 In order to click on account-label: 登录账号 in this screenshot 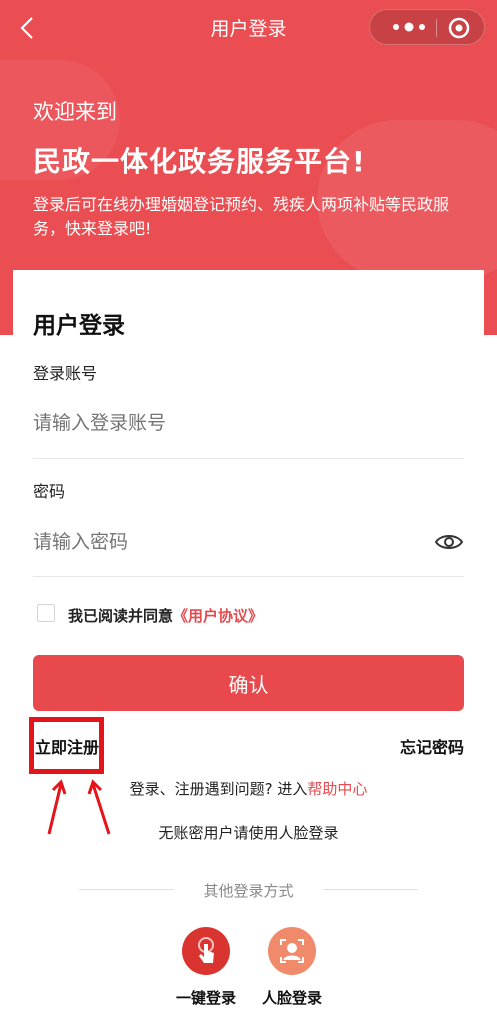, I will do `click(65, 373)`.